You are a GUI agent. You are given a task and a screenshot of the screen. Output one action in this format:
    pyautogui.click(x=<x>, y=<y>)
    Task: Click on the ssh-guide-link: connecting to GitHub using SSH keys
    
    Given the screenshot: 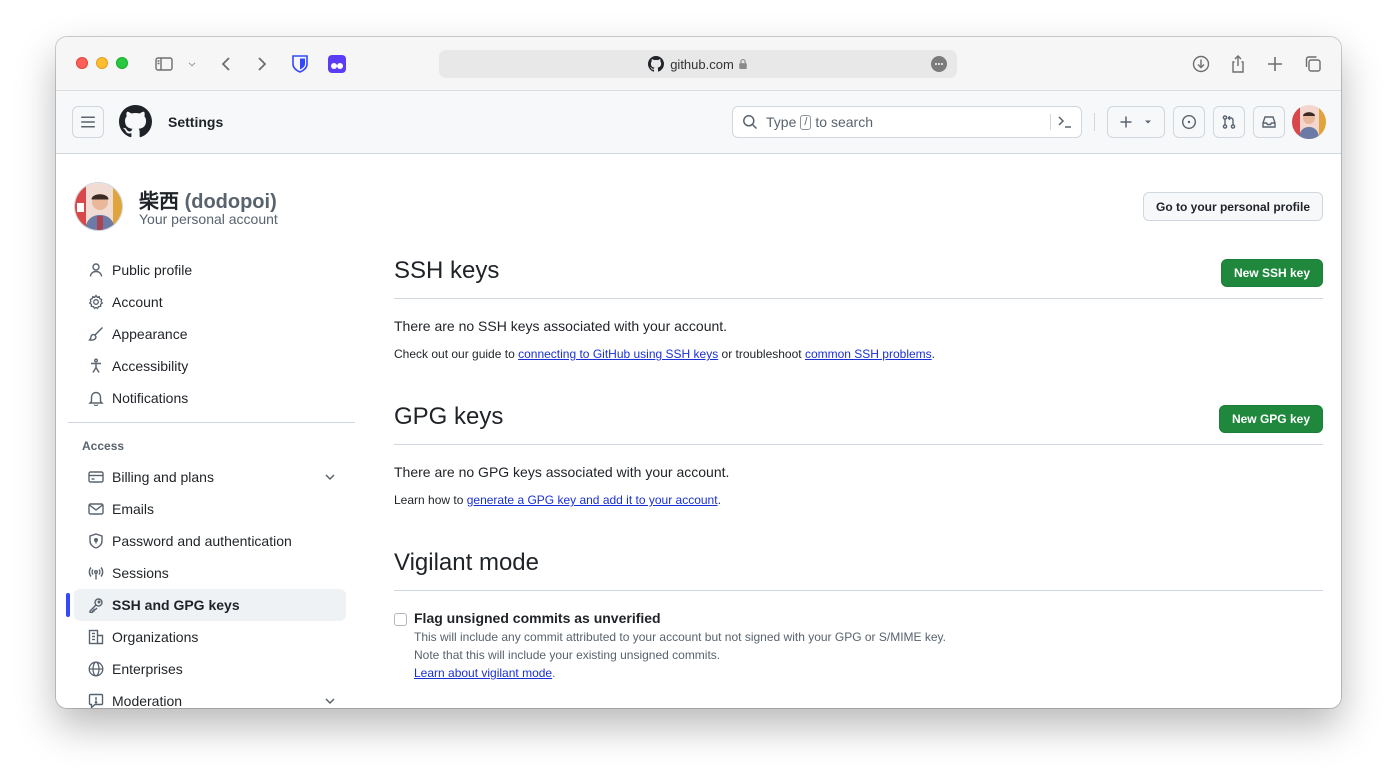 What is the action you would take?
    pyautogui.click(x=618, y=354)
    